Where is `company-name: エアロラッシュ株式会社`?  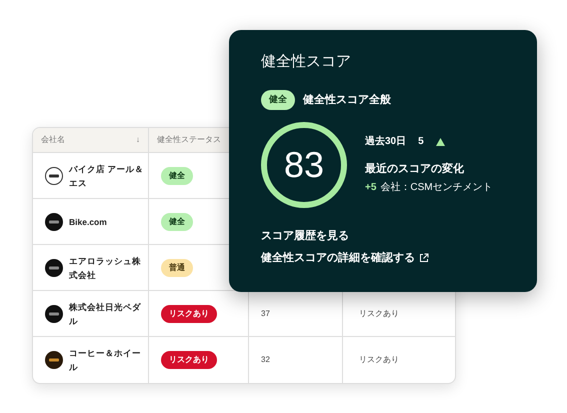
company-name: エアロラッシュ株式会社 is located at coordinates (105, 268).